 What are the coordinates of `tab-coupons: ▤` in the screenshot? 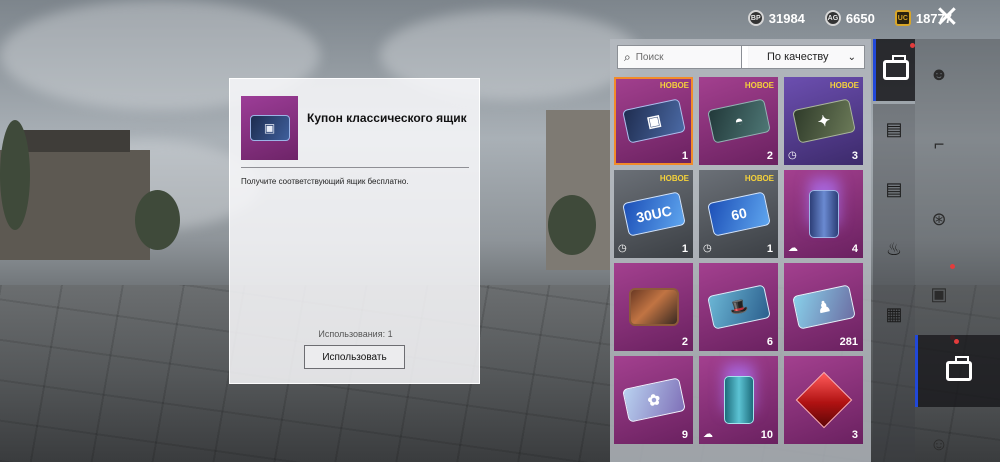 It's located at (894, 129).